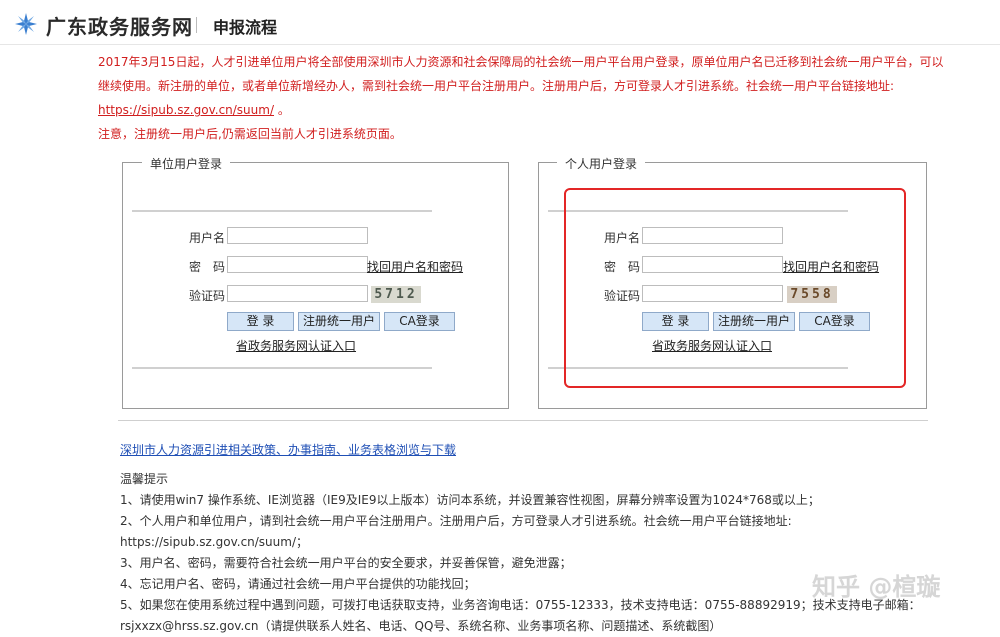 The height and width of the screenshot is (637, 1000). I want to click on tip-item: https://sipub.sz.gov.cn/suum/；, so click(214, 542).